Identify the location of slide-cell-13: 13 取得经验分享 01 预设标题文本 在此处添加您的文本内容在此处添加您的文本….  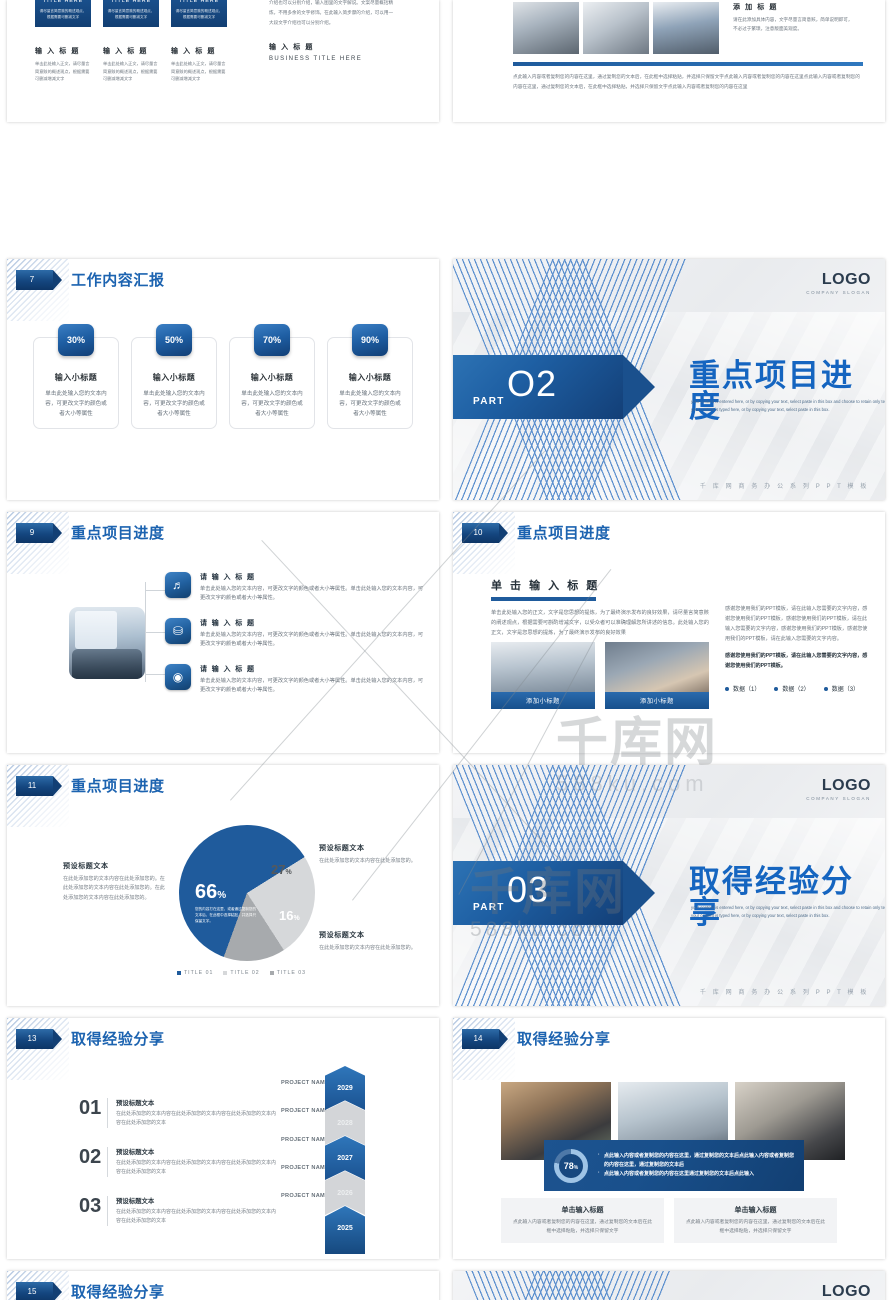
(223, 1138).